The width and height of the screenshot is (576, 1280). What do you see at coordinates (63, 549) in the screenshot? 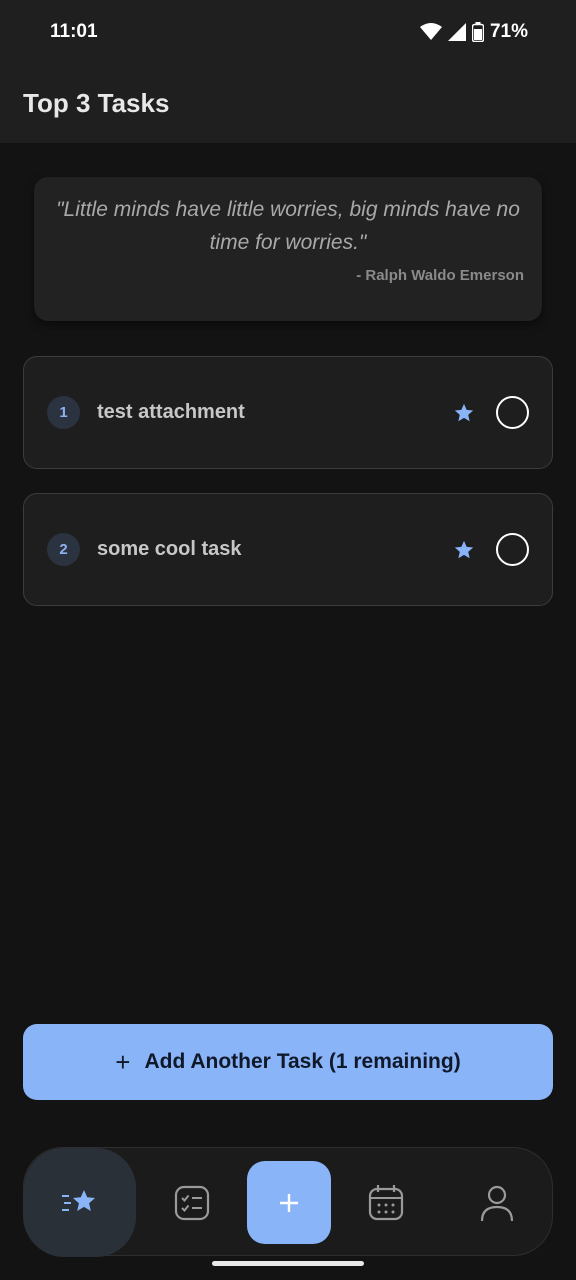
I see `task-number-badge: 2` at bounding box center [63, 549].